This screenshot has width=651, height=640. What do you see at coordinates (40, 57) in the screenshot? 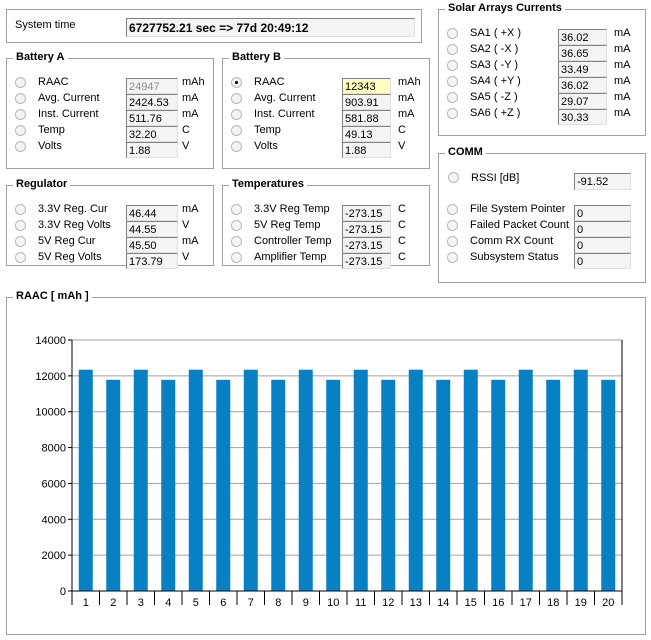
I see `battery-a-title: Battery A` at bounding box center [40, 57].